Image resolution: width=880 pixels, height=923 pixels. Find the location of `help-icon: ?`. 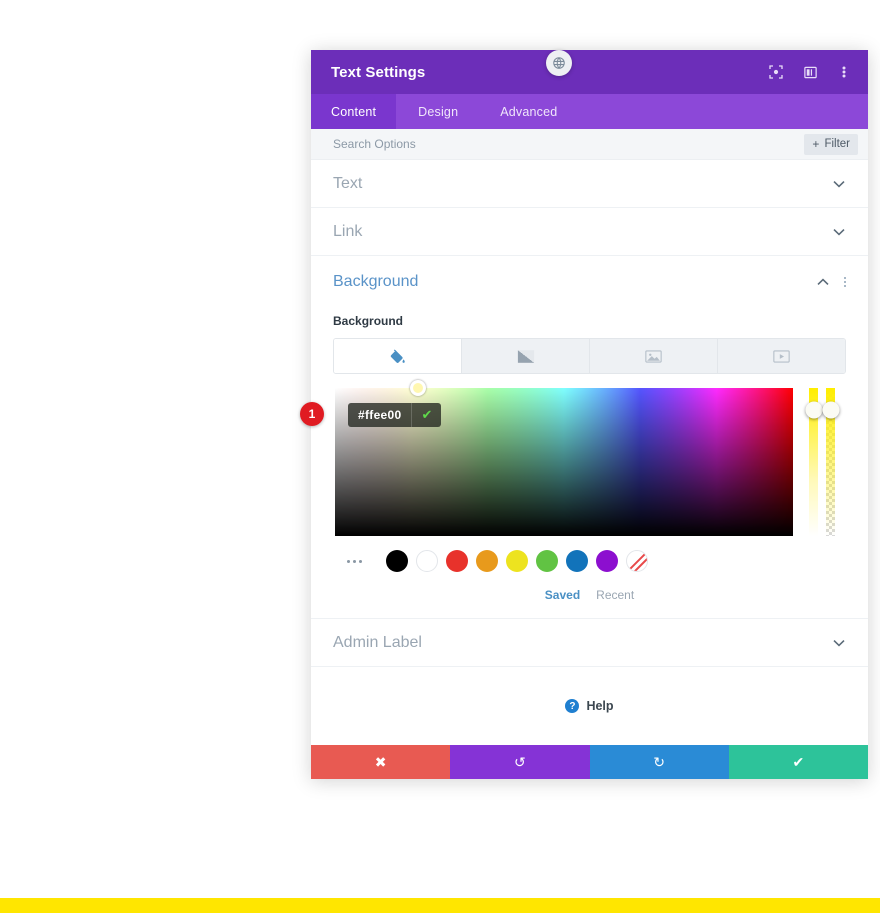

help-icon: ? is located at coordinates (572, 706).